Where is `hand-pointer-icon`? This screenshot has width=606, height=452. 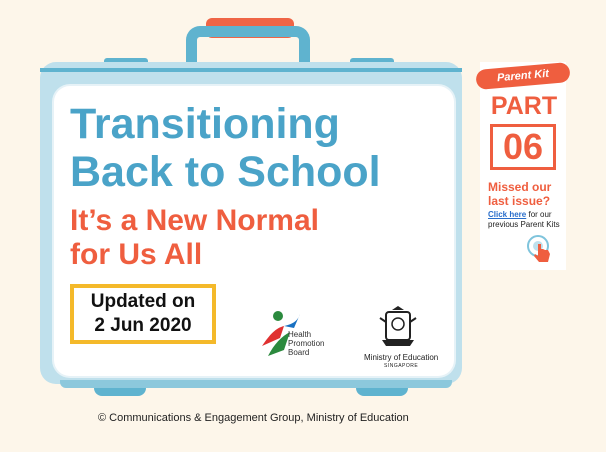 hand-pointer-icon is located at coordinates (541, 250).